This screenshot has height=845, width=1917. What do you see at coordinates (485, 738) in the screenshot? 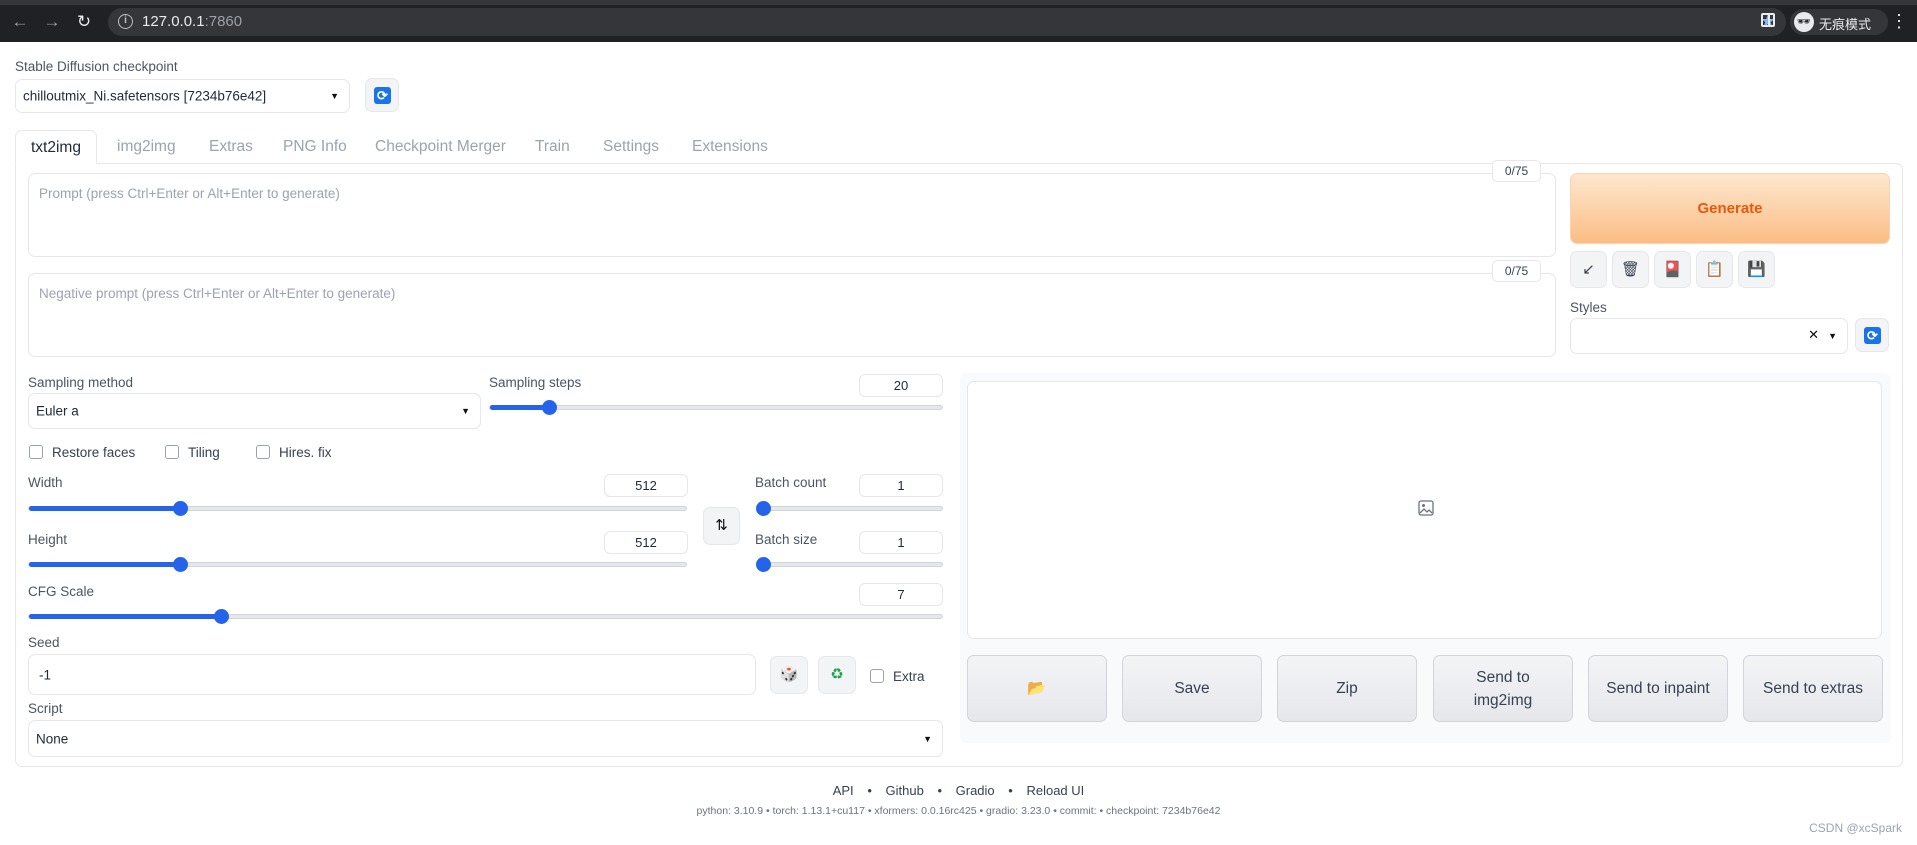
I see `script-select: None ▼` at bounding box center [485, 738].